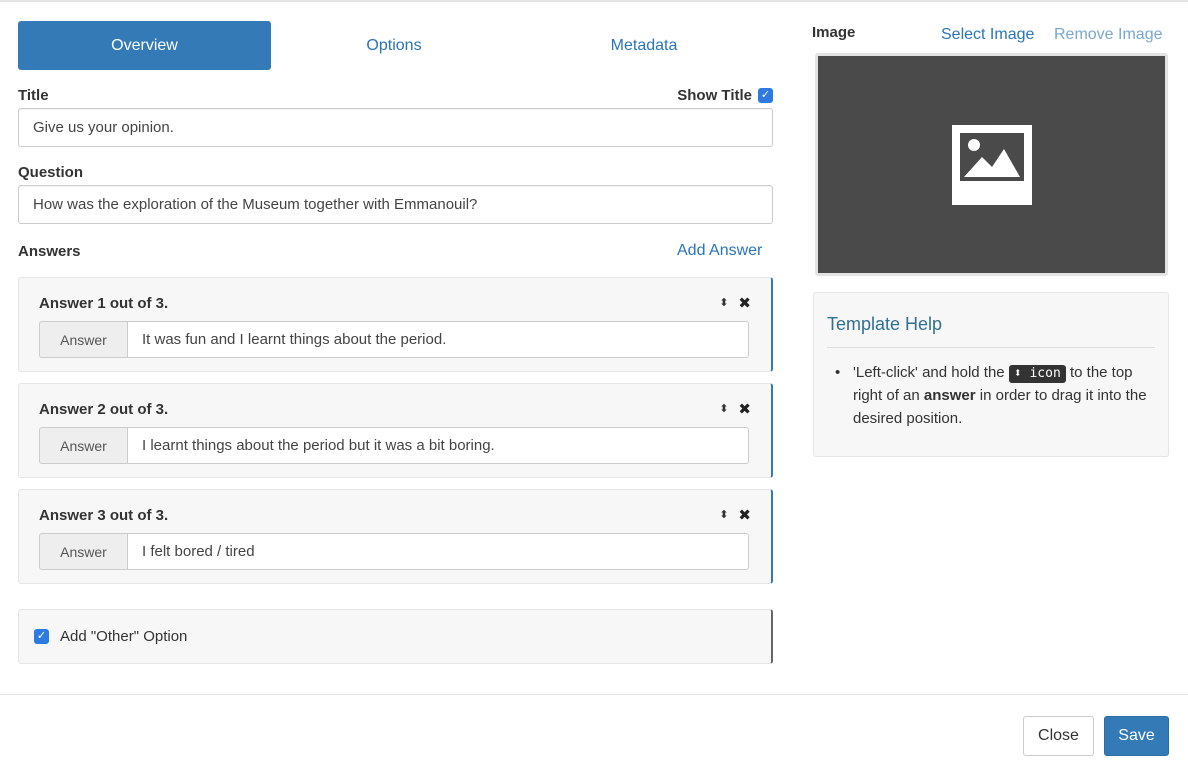 The image size is (1188, 773). What do you see at coordinates (49, 251) in the screenshot?
I see `answers-label: Answers` at bounding box center [49, 251].